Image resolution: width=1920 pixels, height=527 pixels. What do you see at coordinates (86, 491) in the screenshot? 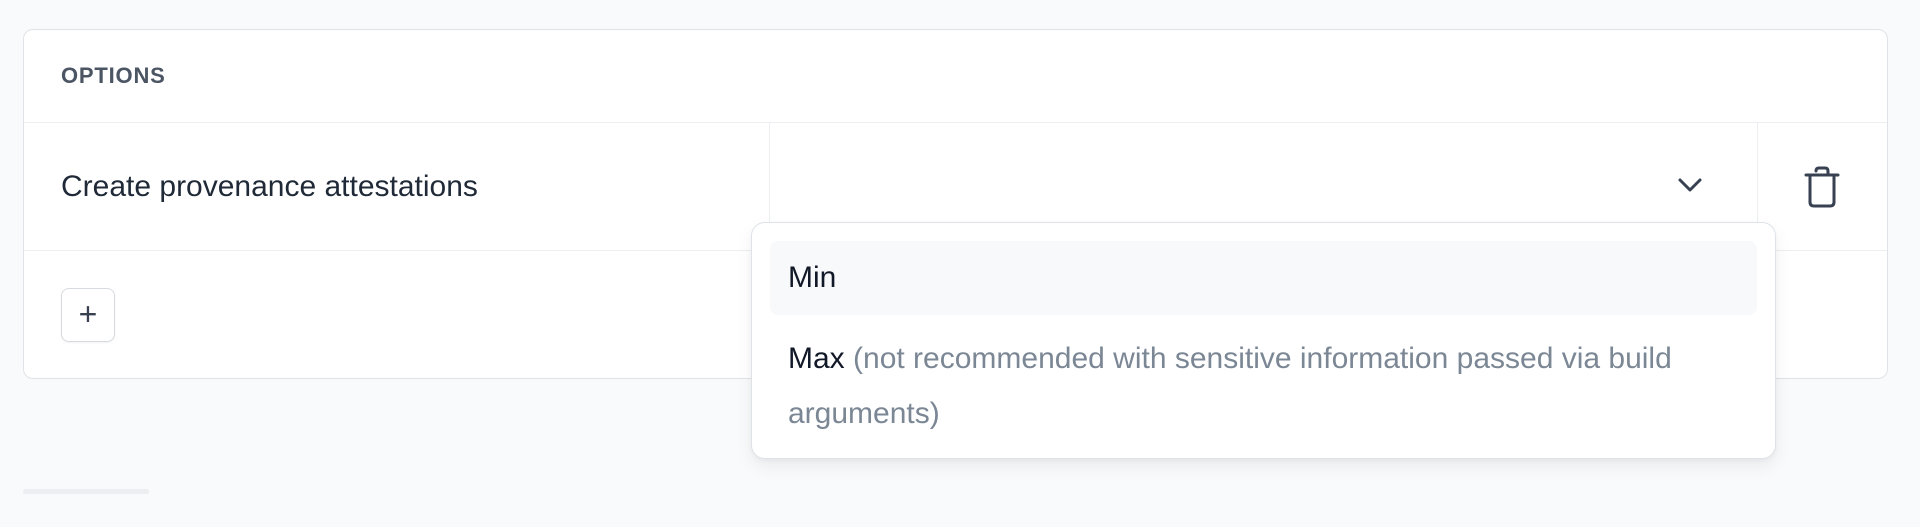
I see `bottom-divider` at bounding box center [86, 491].